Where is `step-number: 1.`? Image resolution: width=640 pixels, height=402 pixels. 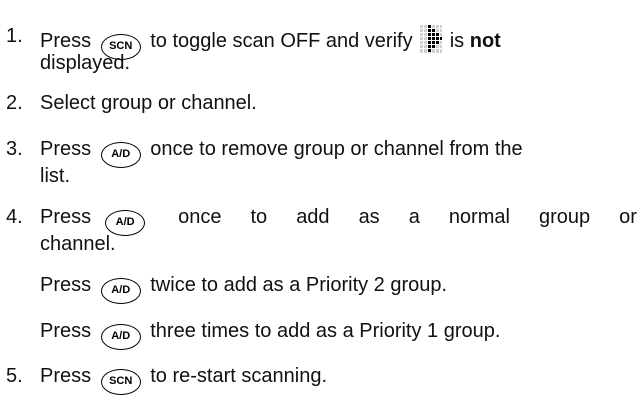 step-number: 1. is located at coordinates (14, 36).